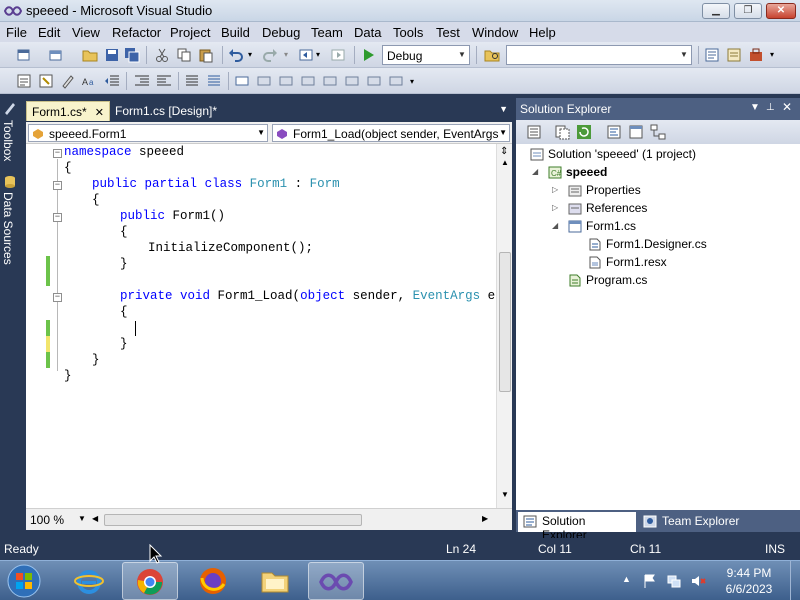  I want to click on previous-bookmark-icon, so click(264, 81).